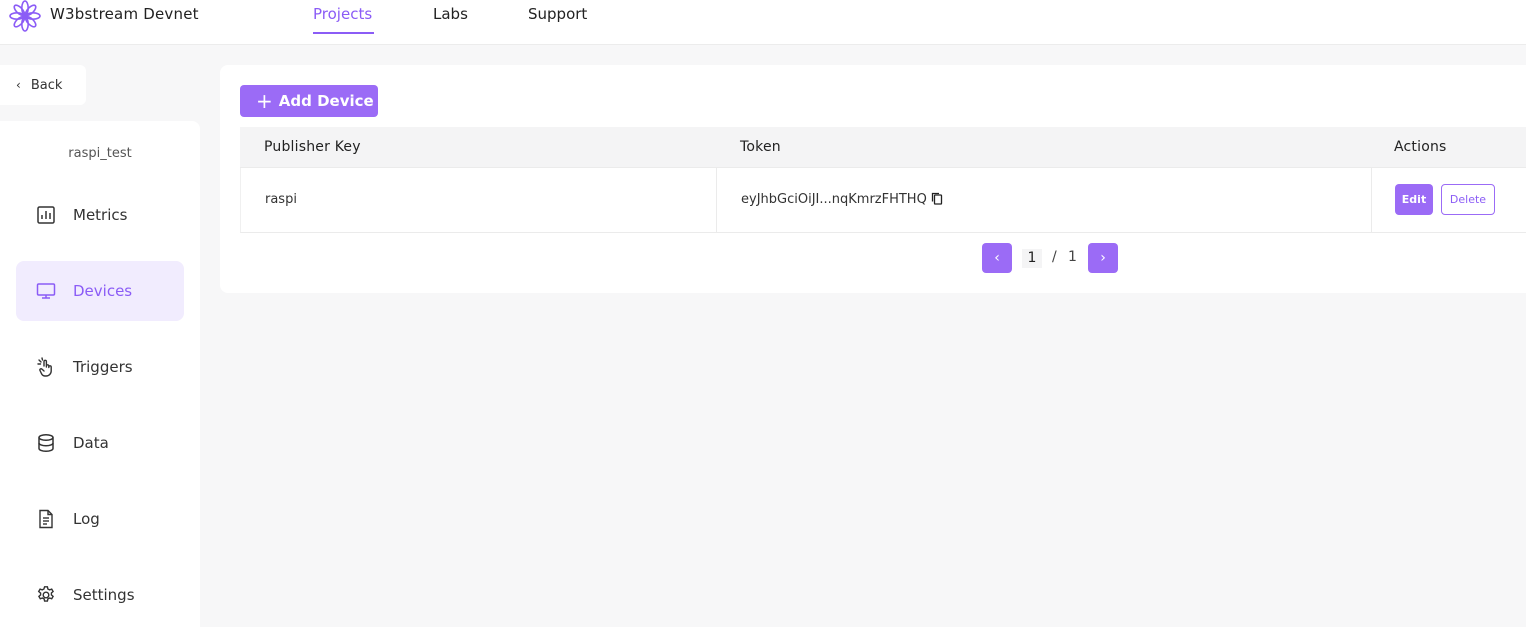 The width and height of the screenshot is (1526, 627). What do you see at coordinates (46, 85) in the screenshot?
I see `back-label: Back` at bounding box center [46, 85].